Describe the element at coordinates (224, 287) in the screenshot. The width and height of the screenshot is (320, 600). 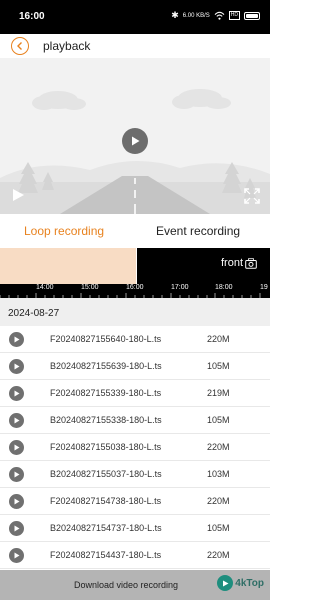
I see `timeline-label: 18:00` at that location.